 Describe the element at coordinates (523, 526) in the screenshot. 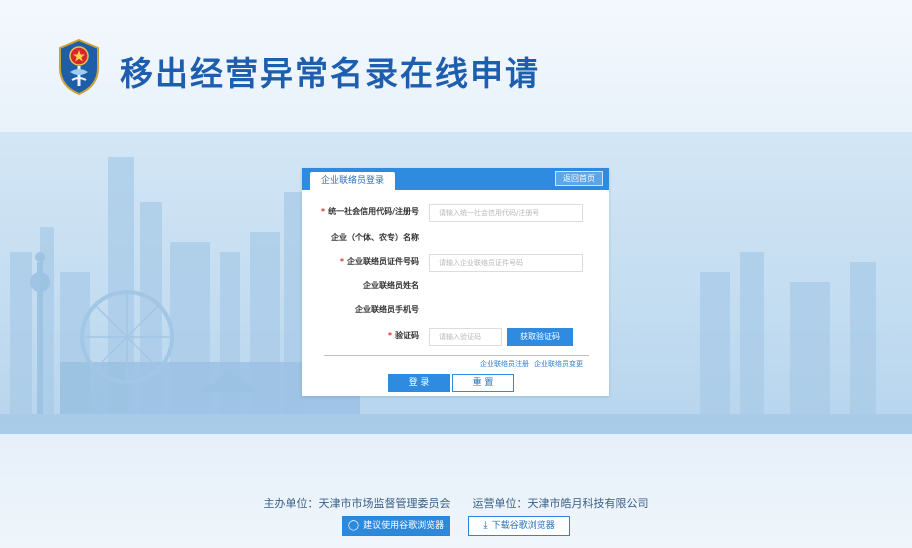

I see `download-browser-label: 下载谷歌浏览器` at that location.